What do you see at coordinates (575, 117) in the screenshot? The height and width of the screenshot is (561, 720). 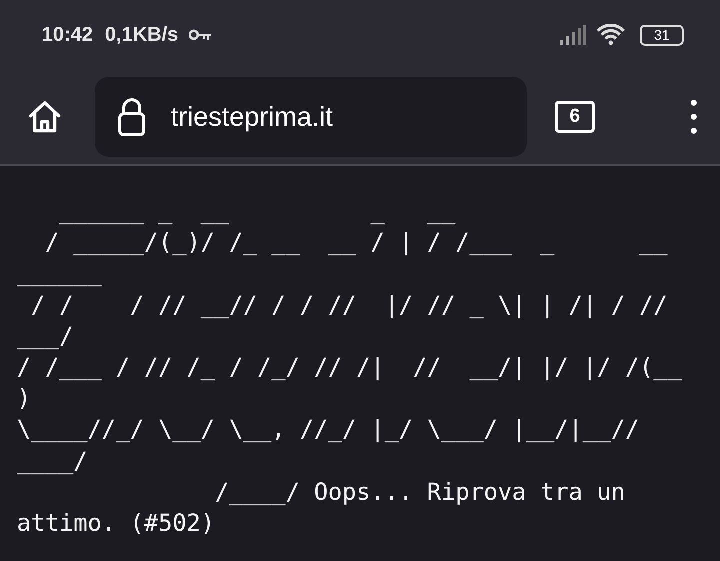 I see `tab-count-button: 6` at bounding box center [575, 117].